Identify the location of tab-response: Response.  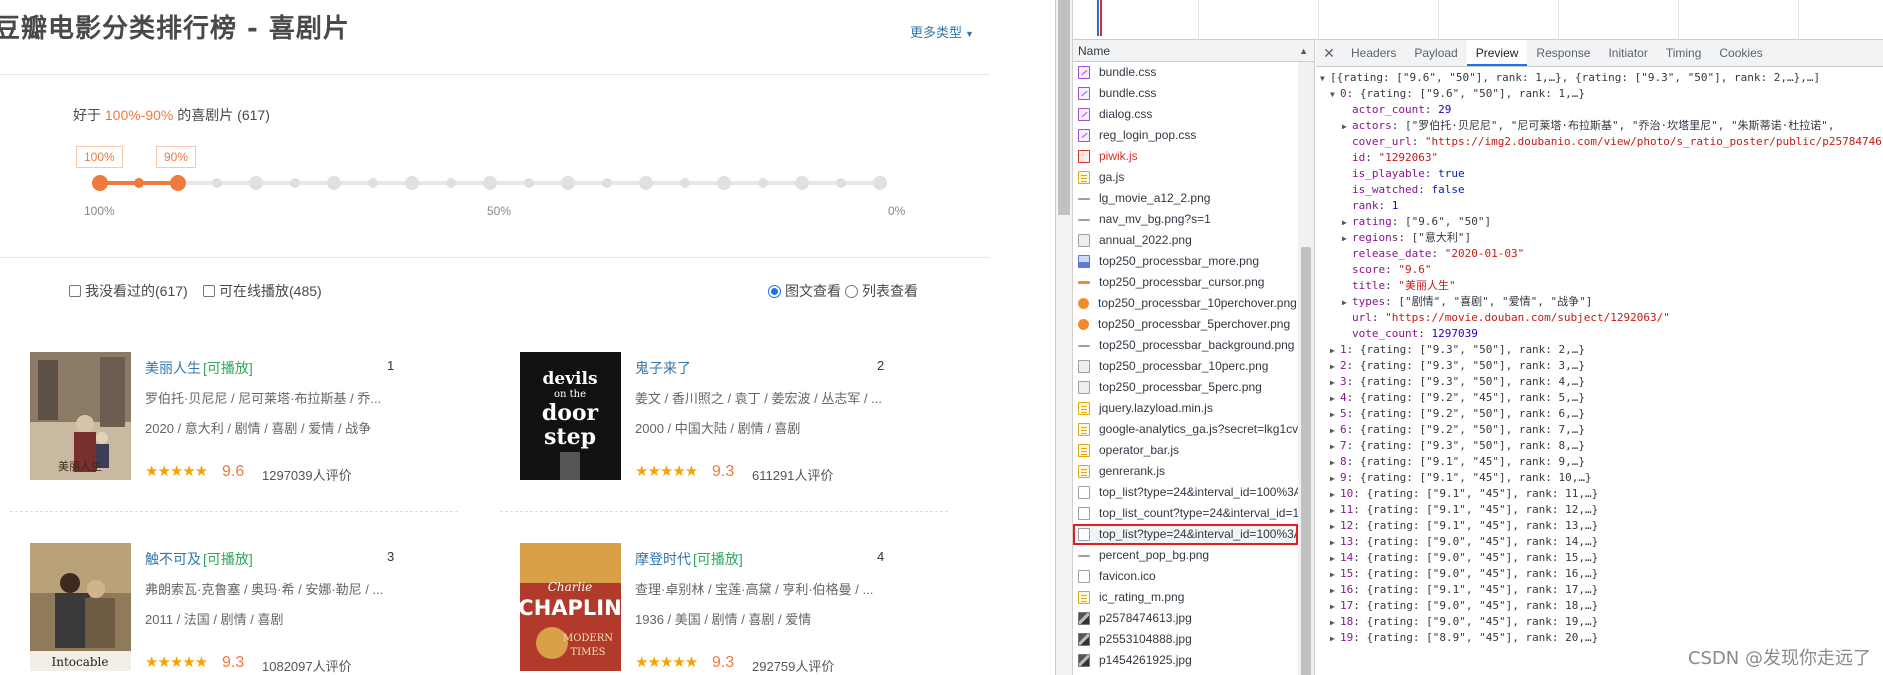
(1563, 53).